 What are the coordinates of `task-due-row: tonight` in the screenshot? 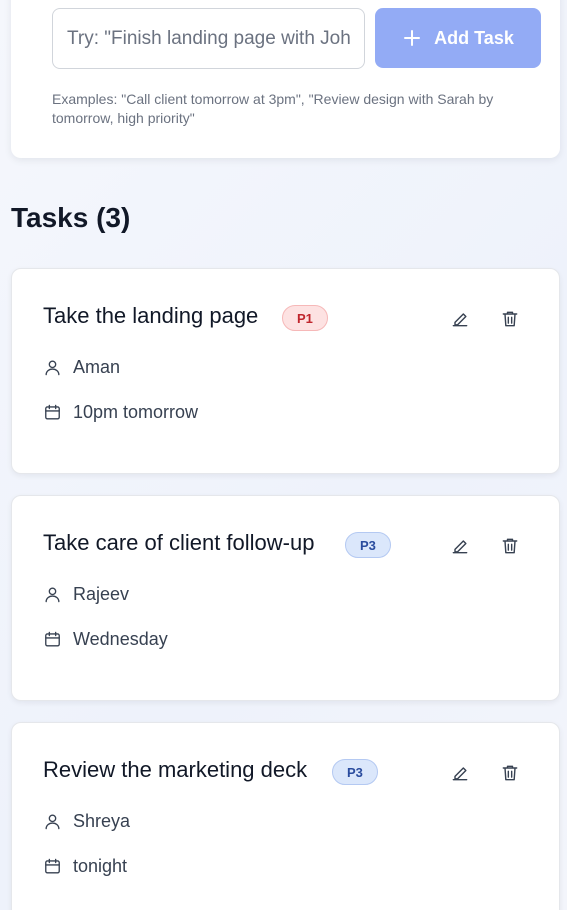 It's located at (85, 866).